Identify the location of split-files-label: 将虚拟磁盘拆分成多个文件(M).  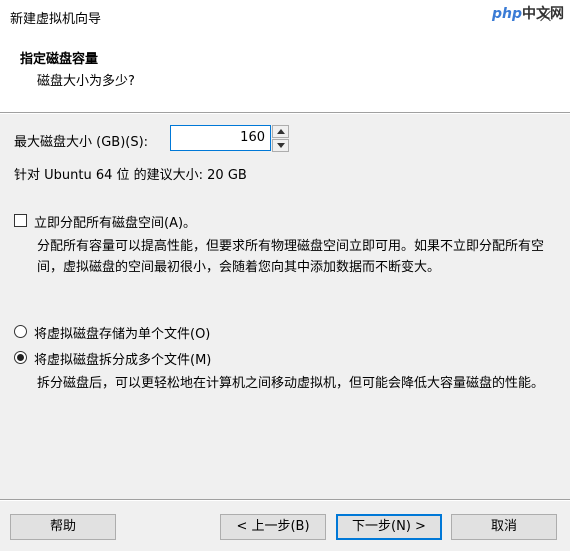
(122, 358).